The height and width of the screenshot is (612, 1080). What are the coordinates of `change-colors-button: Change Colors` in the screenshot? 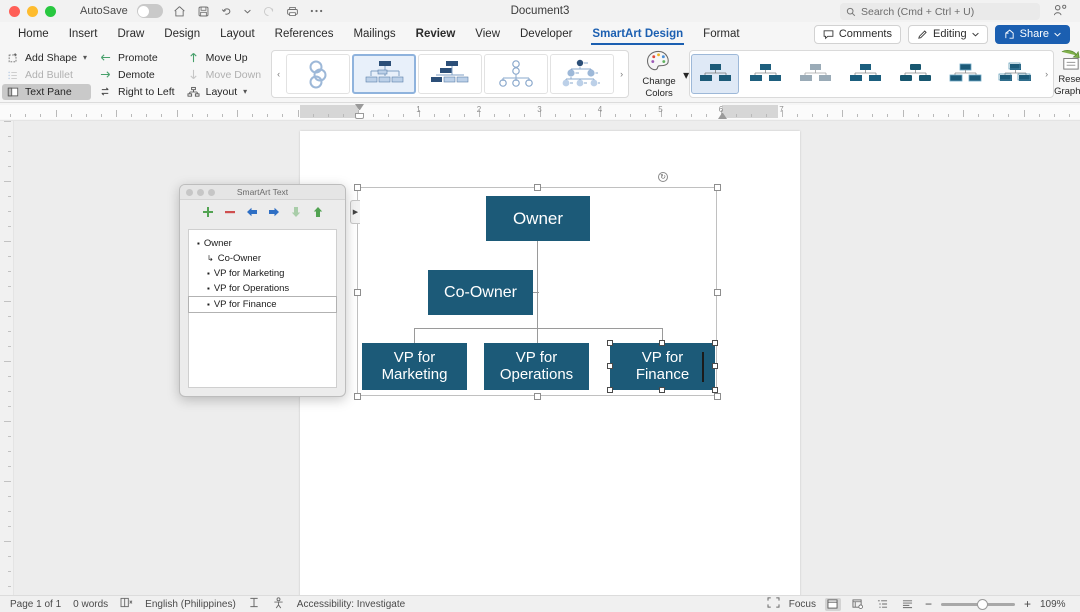 It's located at (659, 74).